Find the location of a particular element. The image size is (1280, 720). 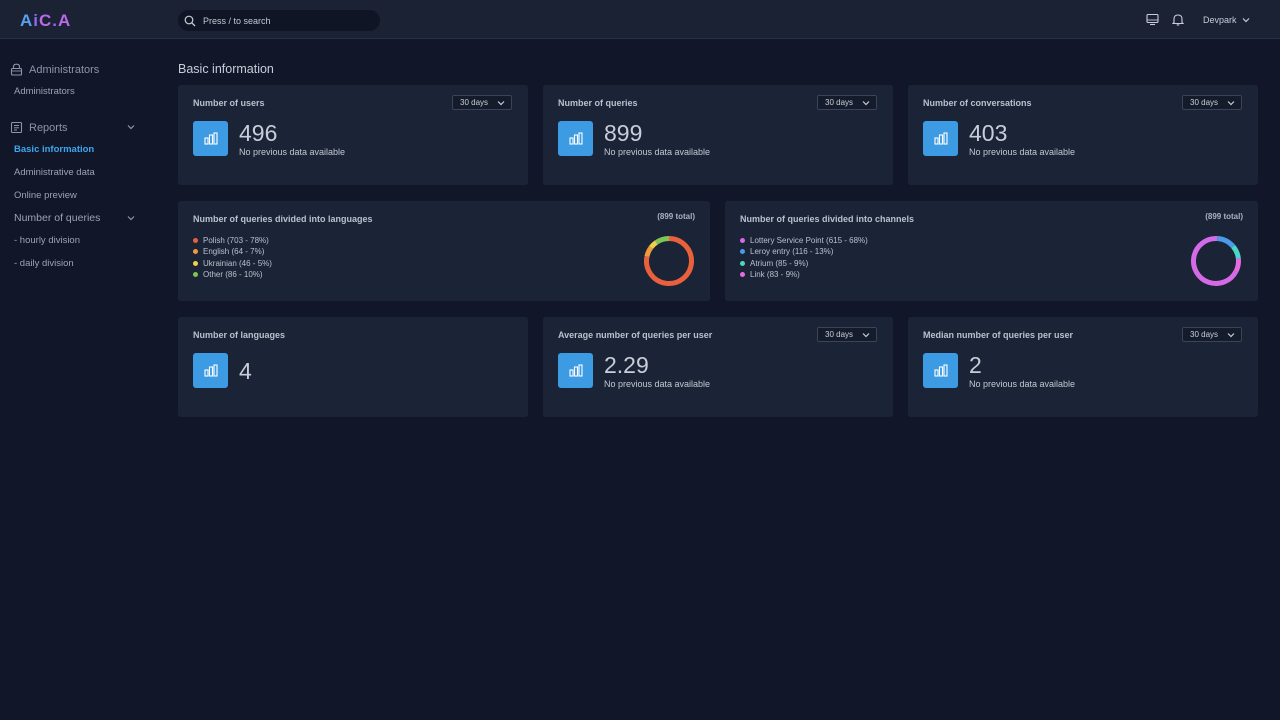

card-title: Median number of queries per user is located at coordinates (998, 335).